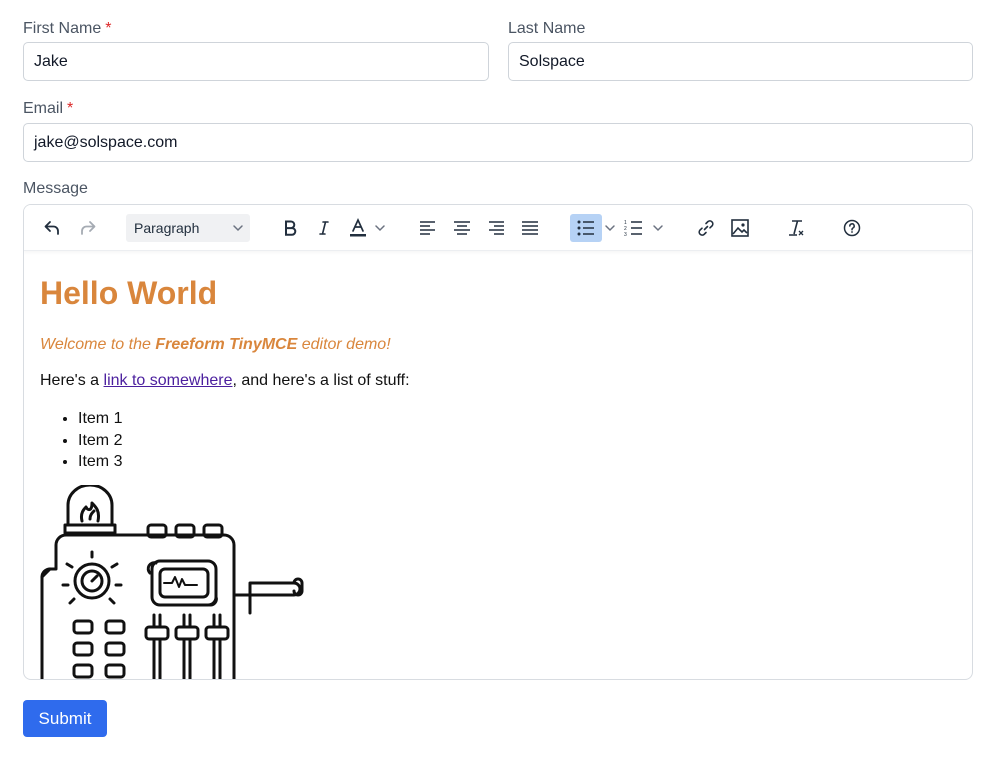 The height and width of the screenshot is (763, 1000). I want to click on image-icon, so click(740, 228).